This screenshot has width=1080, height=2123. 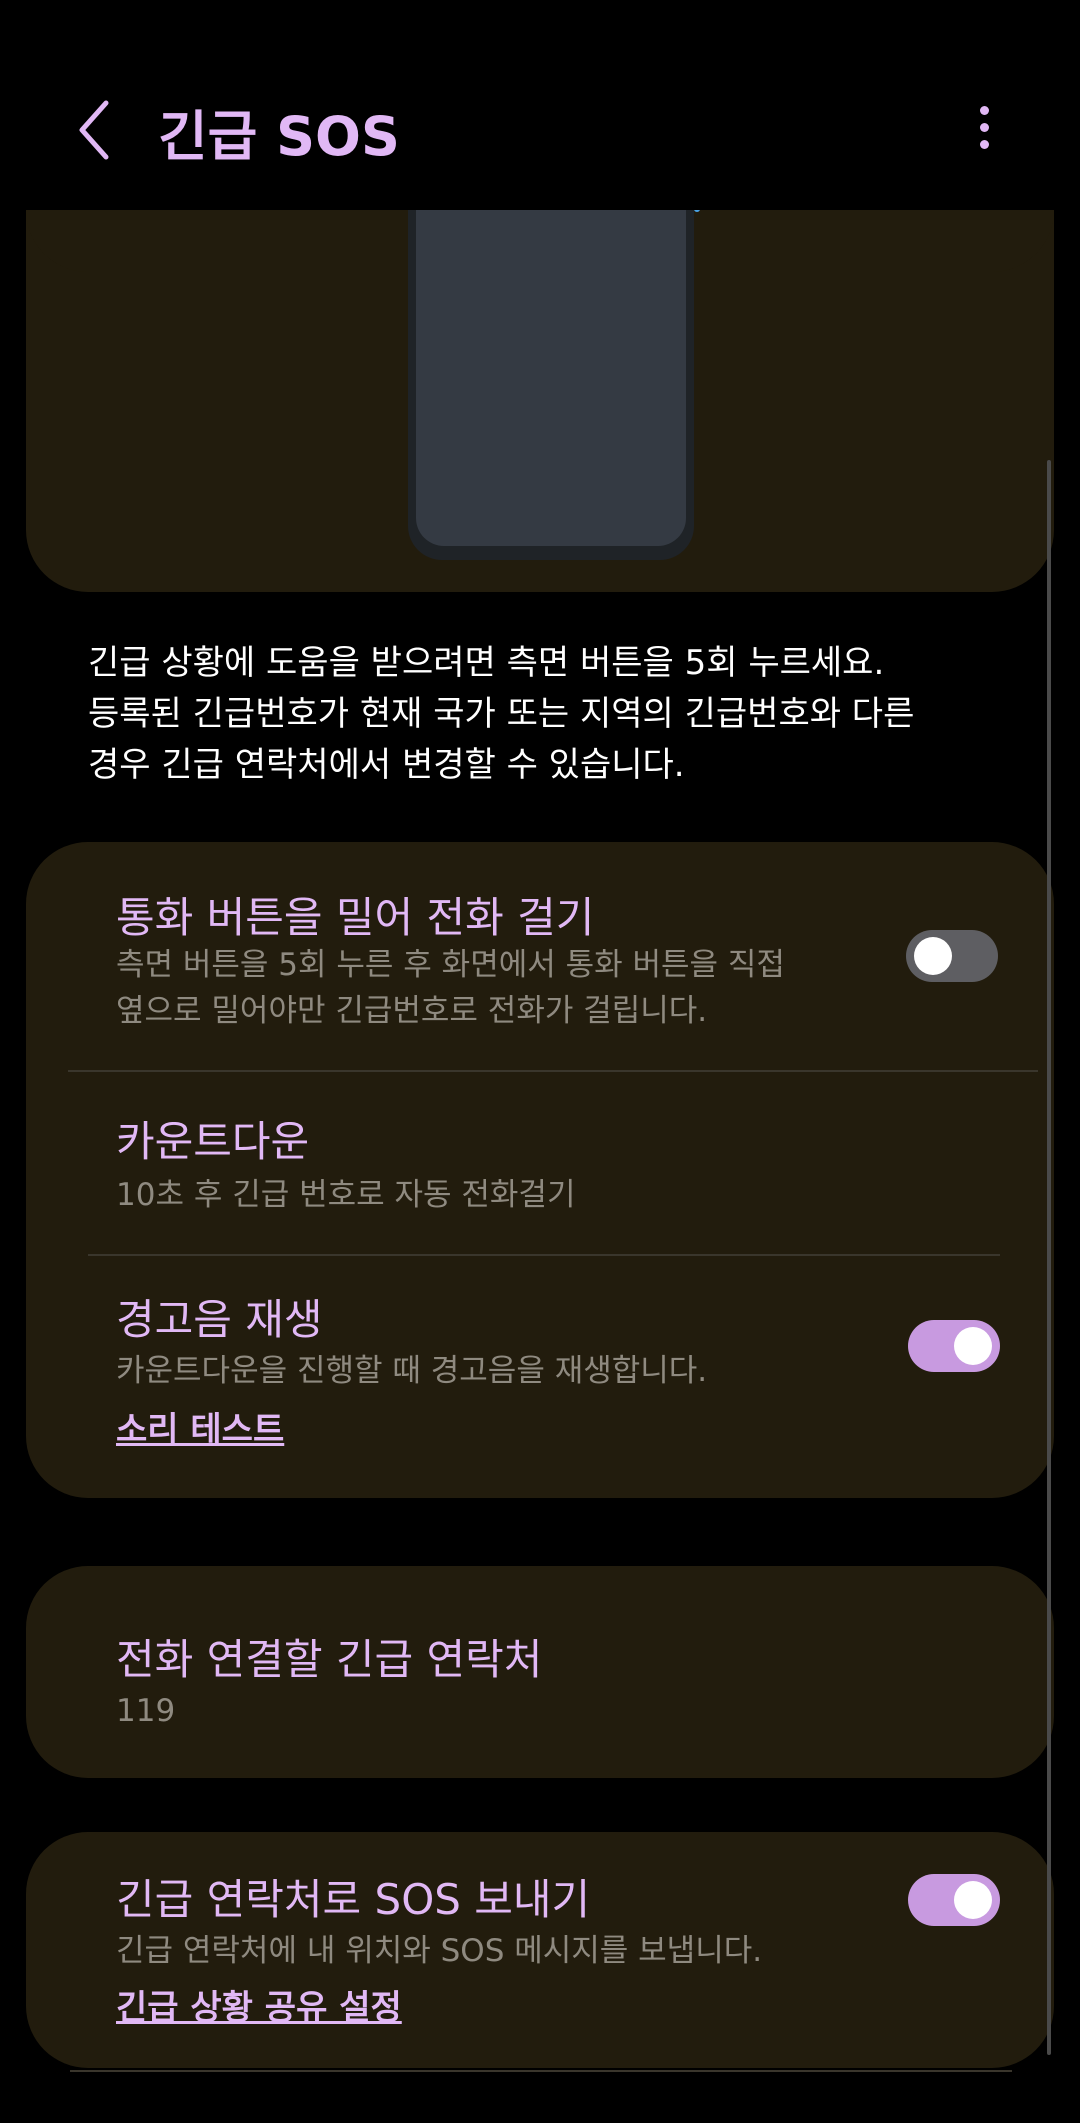 I want to click on side-button-highlight, so click(x=697, y=211).